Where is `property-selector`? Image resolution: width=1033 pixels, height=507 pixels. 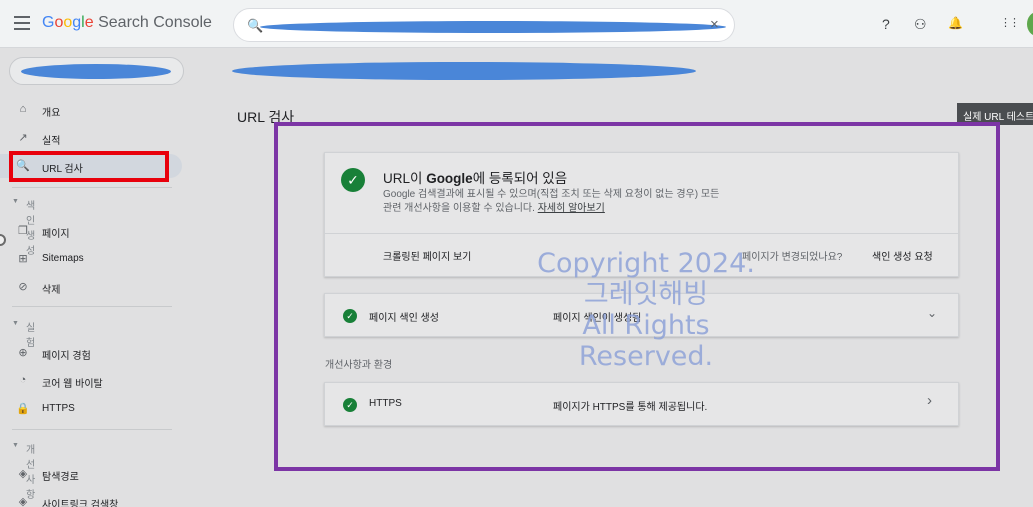 property-selector is located at coordinates (96, 71).